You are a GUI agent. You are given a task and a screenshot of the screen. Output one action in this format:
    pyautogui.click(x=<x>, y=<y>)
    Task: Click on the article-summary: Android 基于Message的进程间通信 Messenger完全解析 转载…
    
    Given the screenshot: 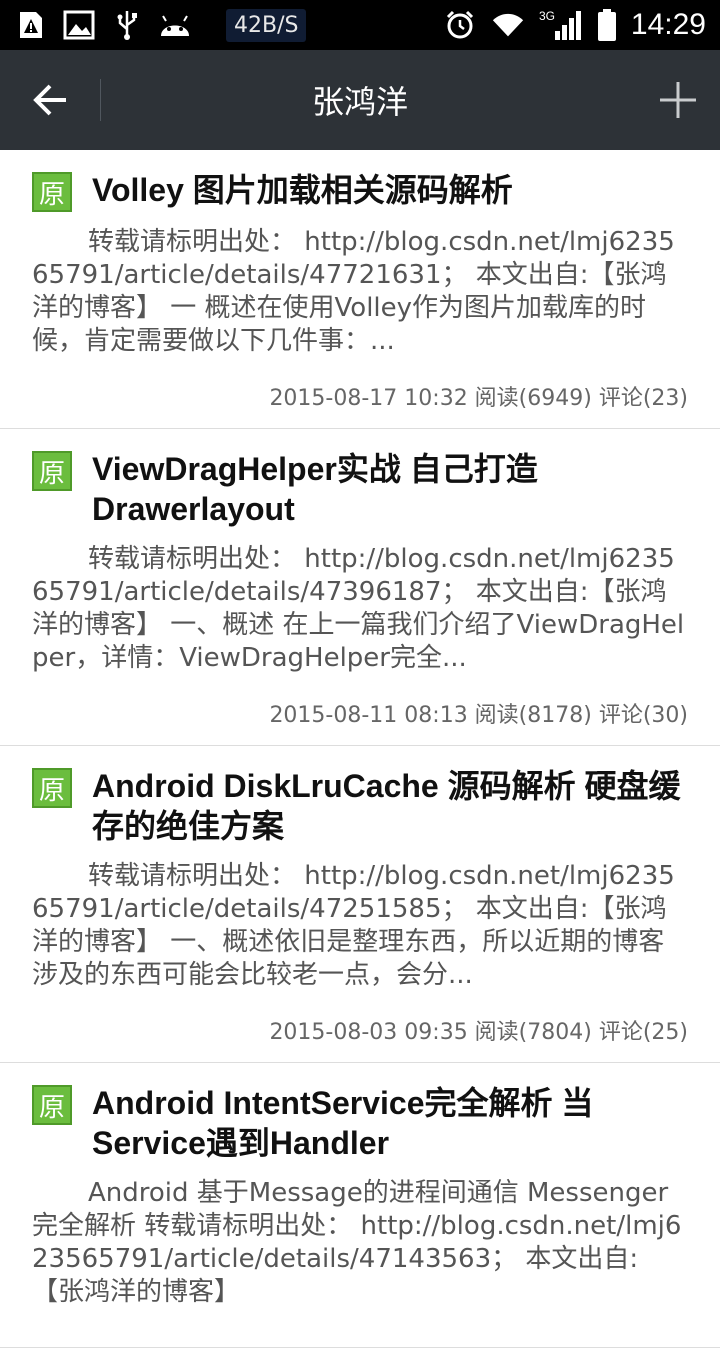 What is the action you would take?
    pyautogui.click(x=357, y=1242)
    